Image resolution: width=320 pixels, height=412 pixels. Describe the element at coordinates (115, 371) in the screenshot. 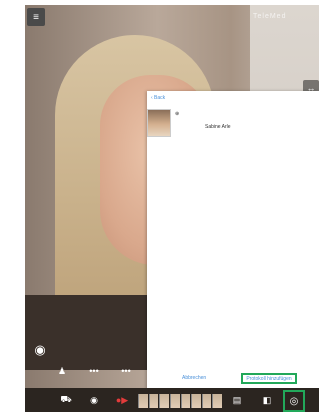

I see `toolbar-upper: ♟ ••• •••` at that location.